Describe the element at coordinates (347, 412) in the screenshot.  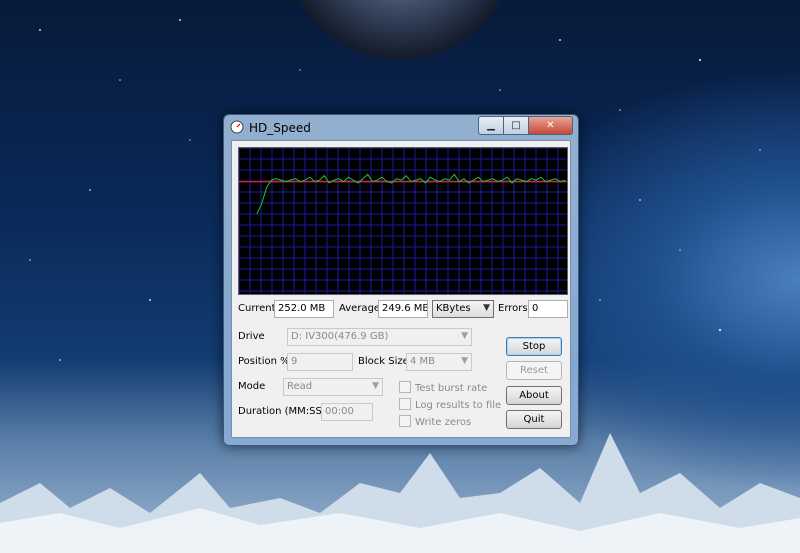
I see `duration-input: 00:00` at that location.